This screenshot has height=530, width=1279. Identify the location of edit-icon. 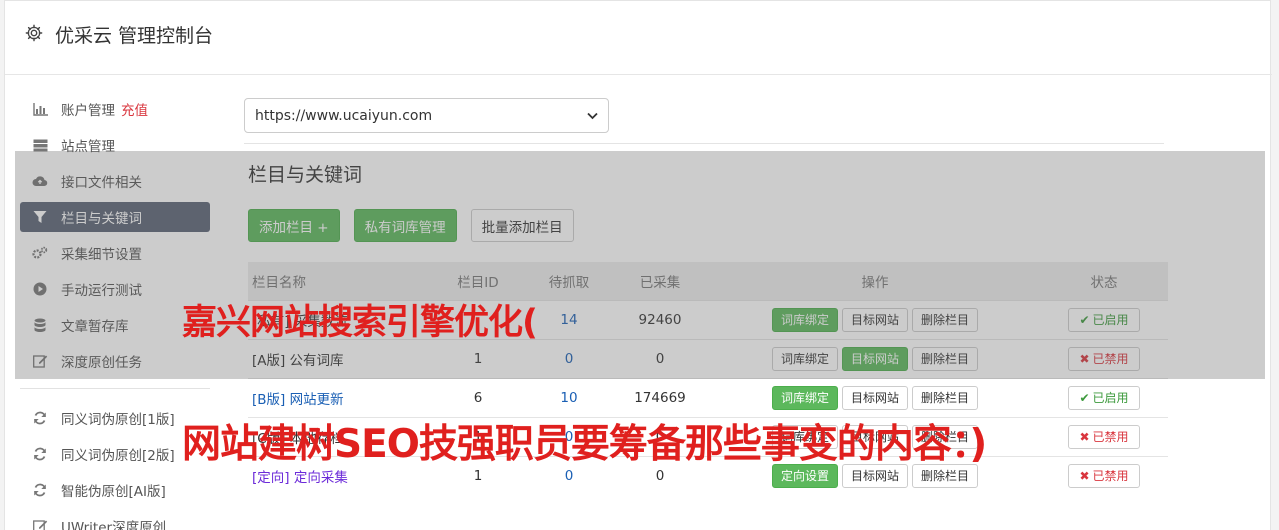
(40, 524).